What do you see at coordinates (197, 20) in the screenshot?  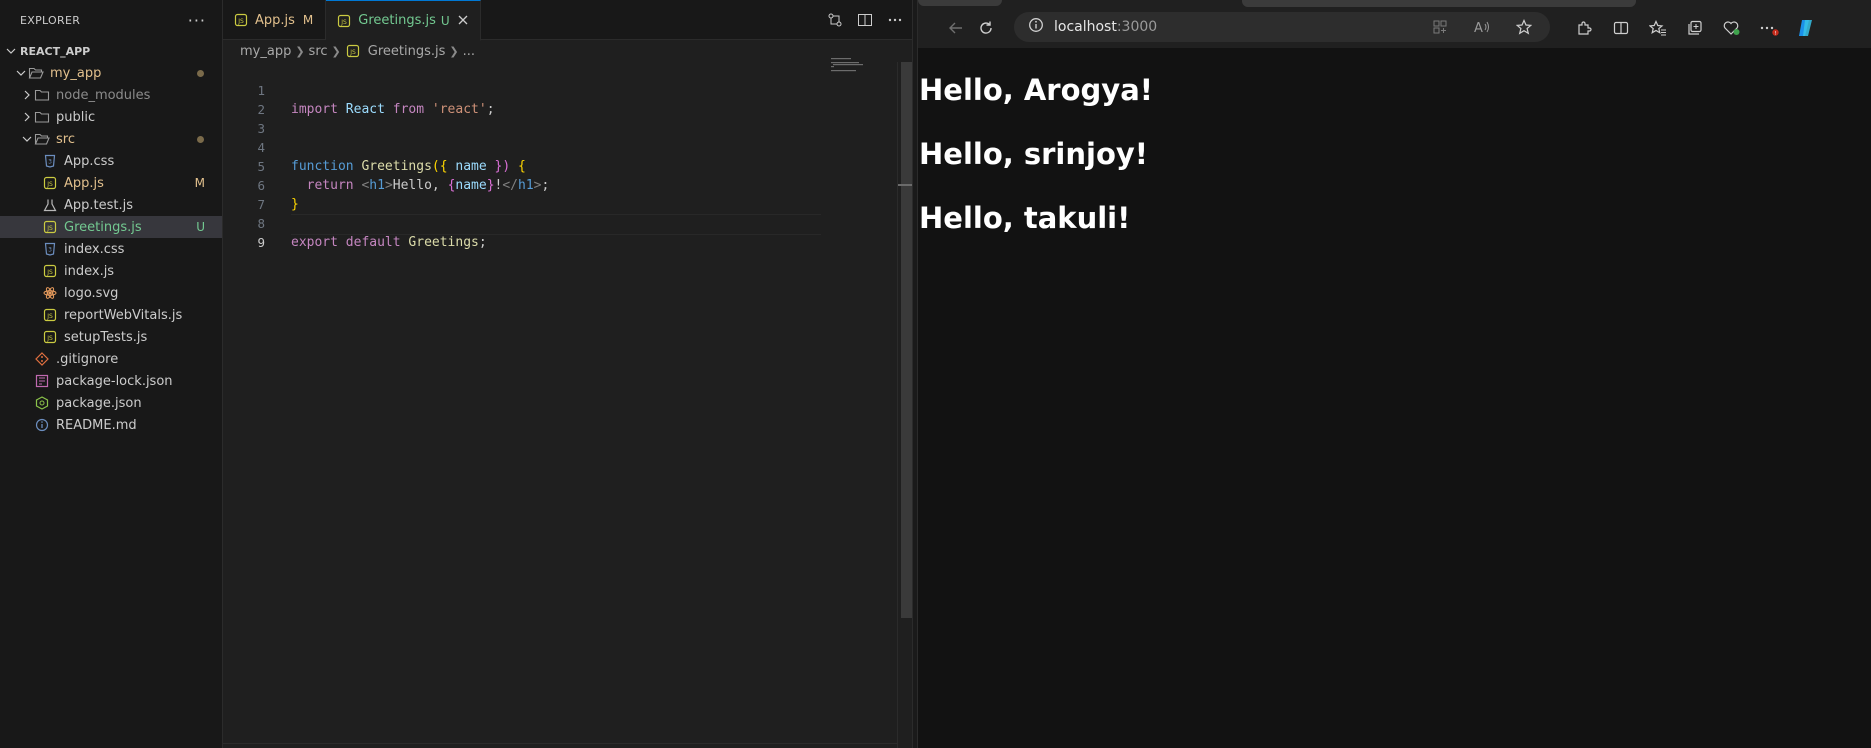 I see `more-actions-icon: ···` at bounding box center [197, 20].